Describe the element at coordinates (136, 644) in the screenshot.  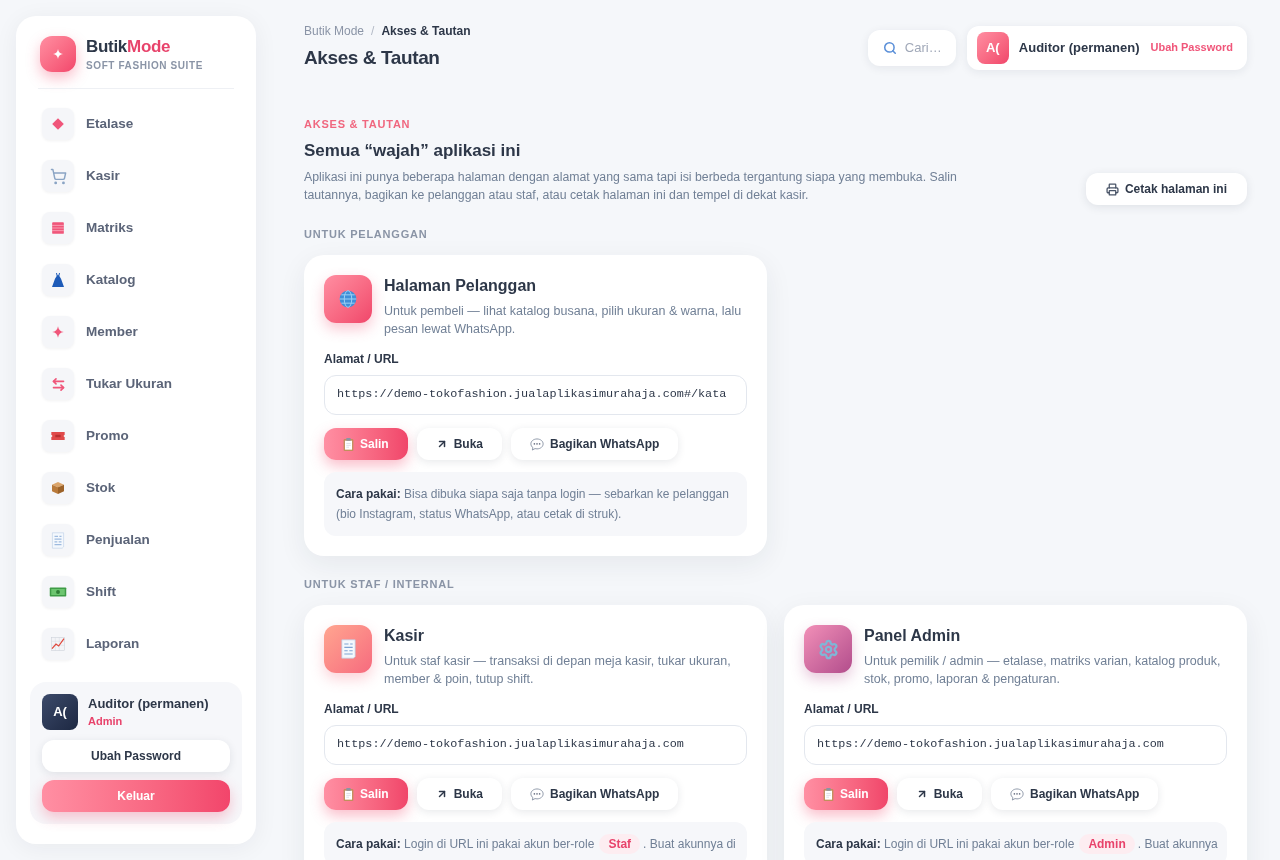
I see `nav-item: Laporan` at that location.